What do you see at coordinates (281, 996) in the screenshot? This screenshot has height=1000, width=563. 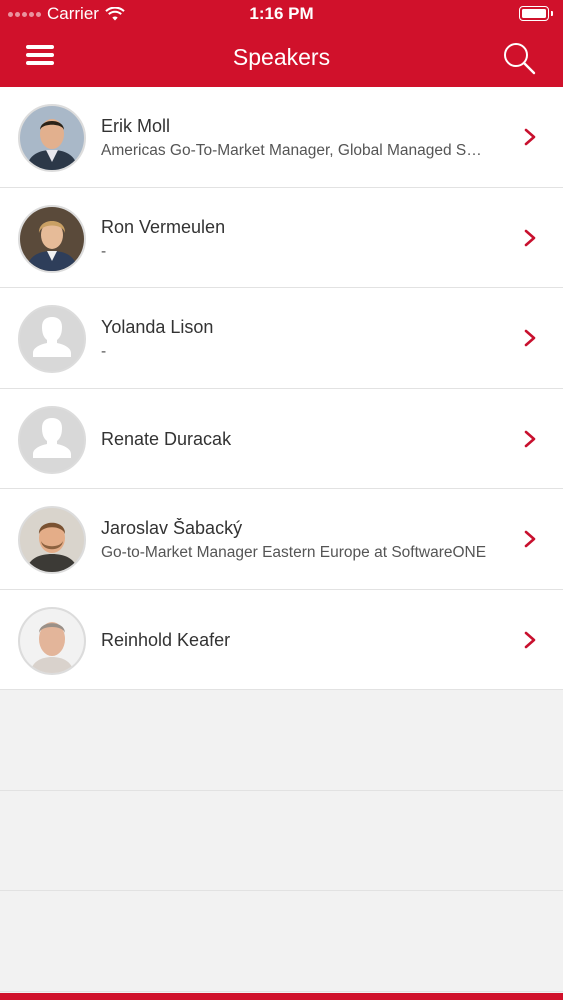 I see `bottom-accent-bar` at bounding box center [281, 996].